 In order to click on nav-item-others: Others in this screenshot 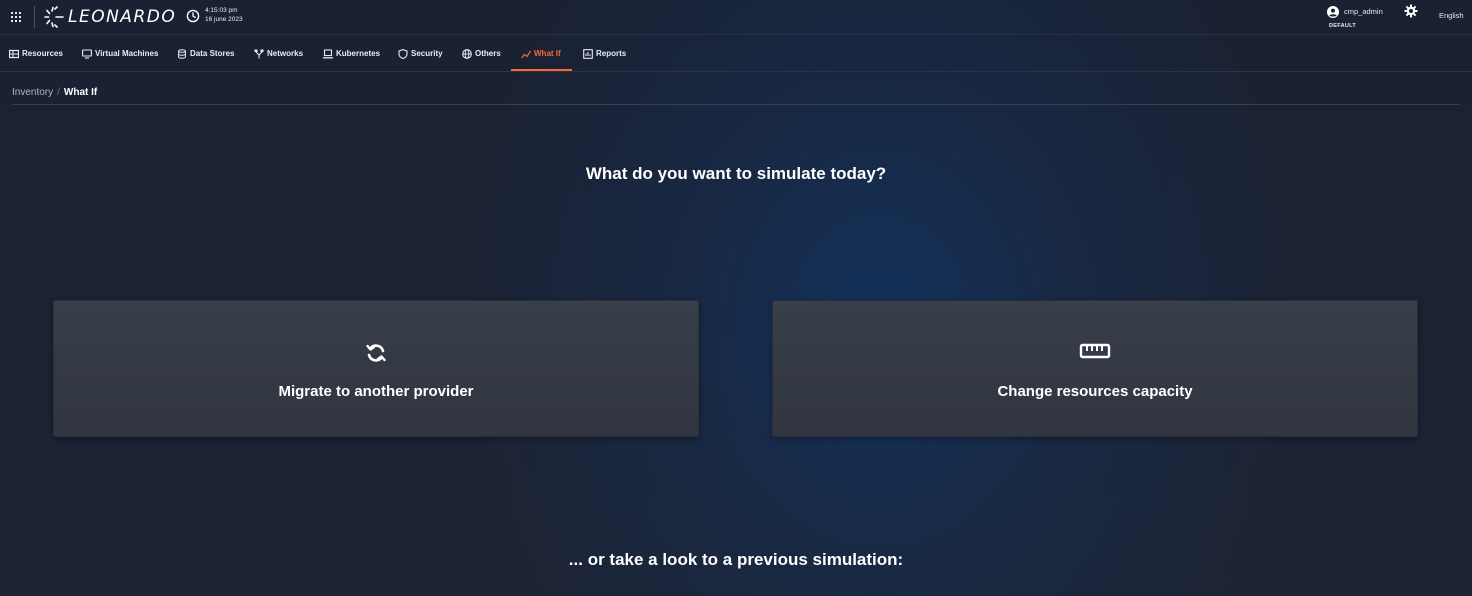, I will do `click(481, 53)`.